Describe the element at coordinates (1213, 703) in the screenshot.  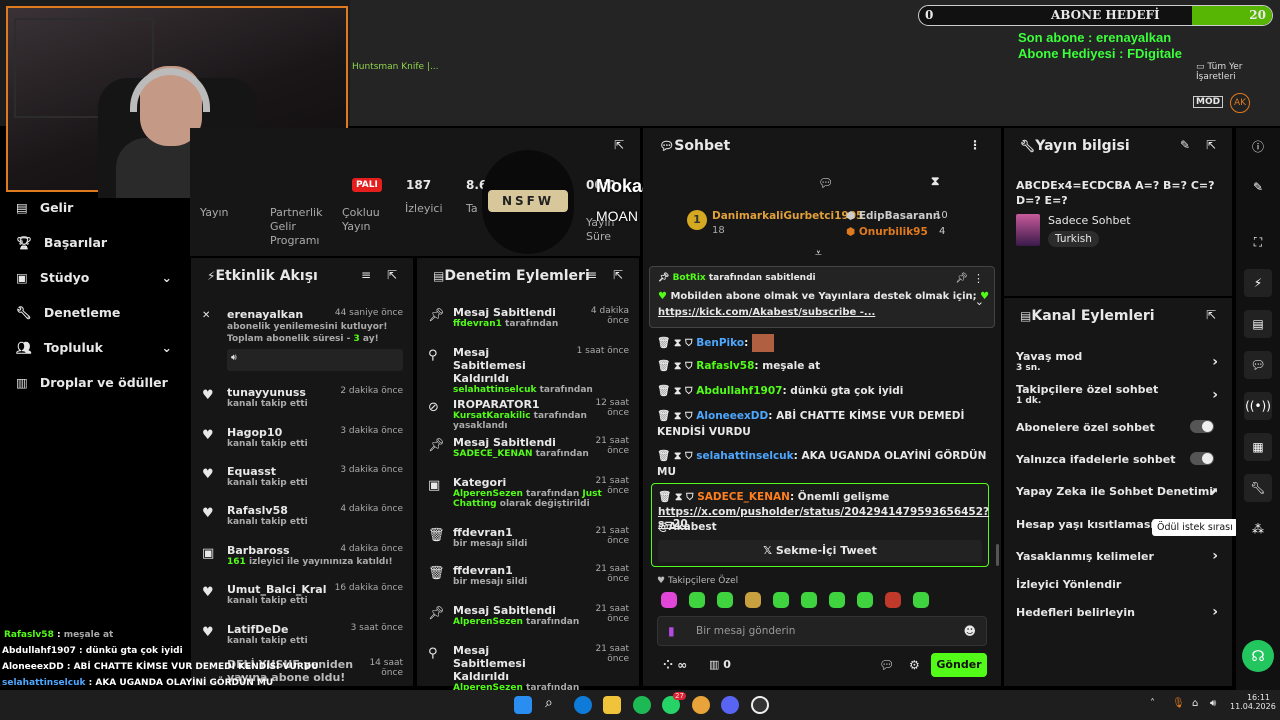
I see `volume-icon: 🔊︎` at that location.